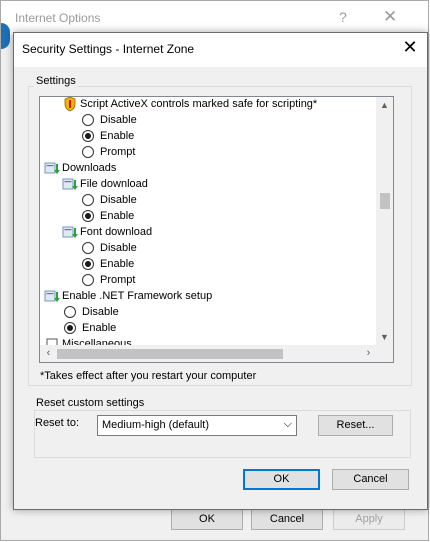 The width and height of the screenshot is (430, 542). I want to click on chevron-down-icon: ⌵, so click(287, 424).